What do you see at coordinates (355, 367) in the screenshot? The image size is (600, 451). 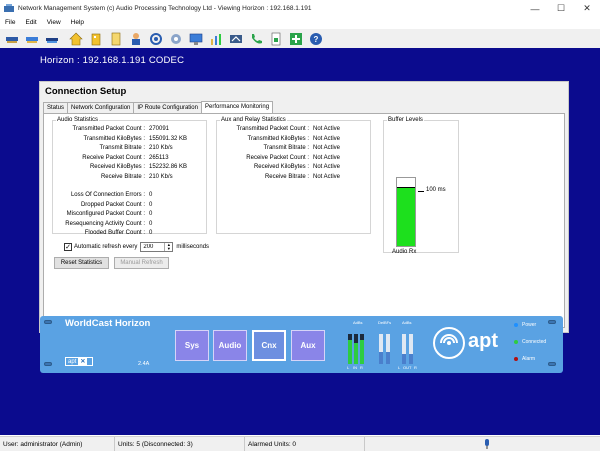 I see `meter-sub-label: IN` at bounding box center [355, 367].